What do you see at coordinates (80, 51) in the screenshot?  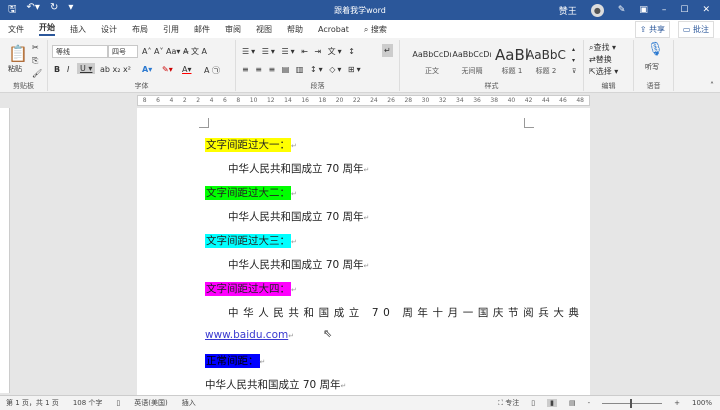 I see `font-name-select: 等线` at bounding box center [80, 51].